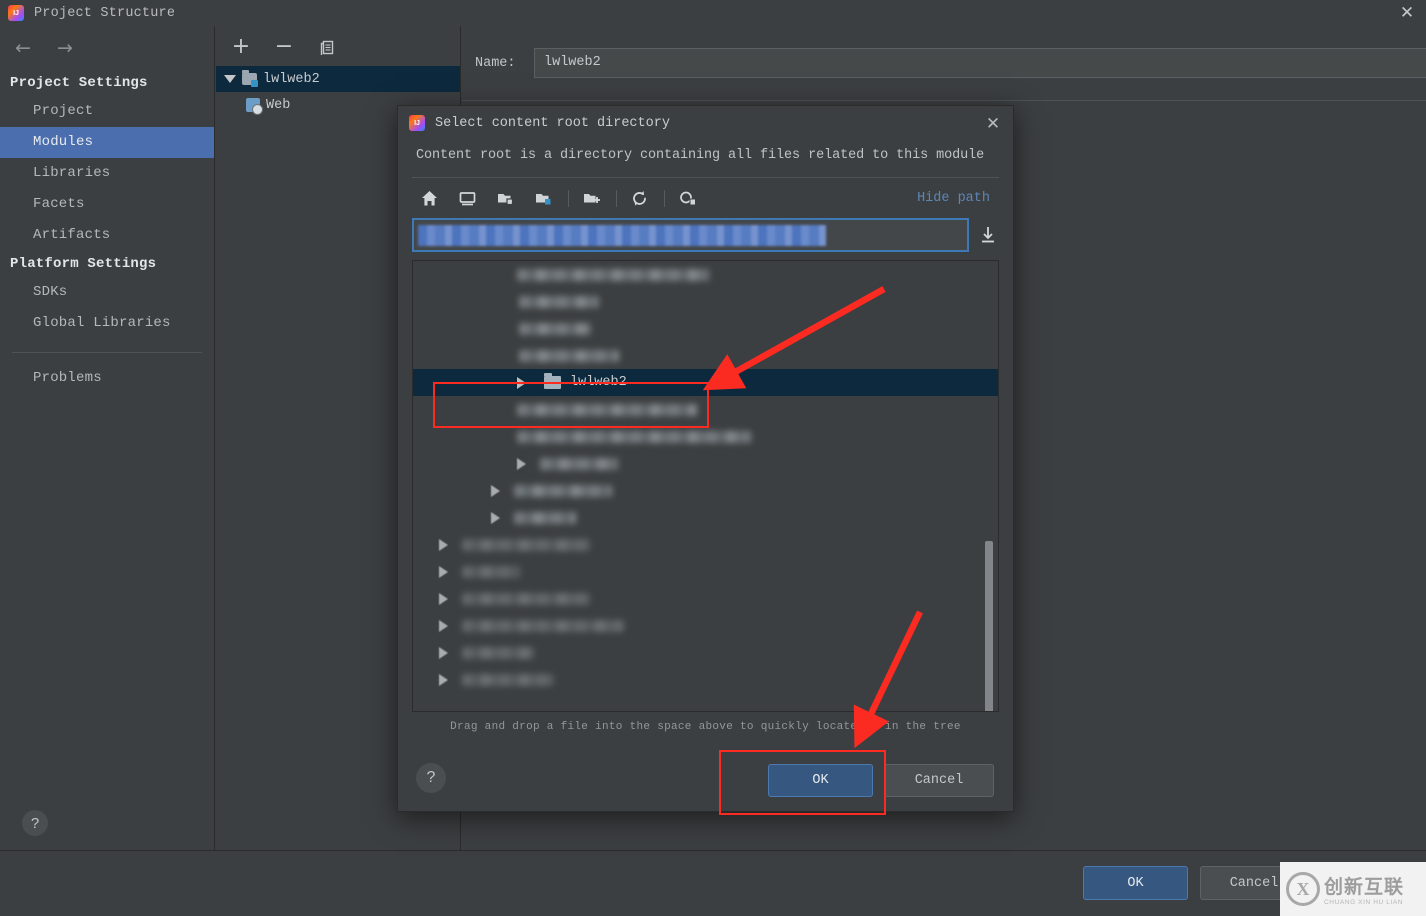 The height and width of the screenshot is (916, 1426). I want to click on sidebar-item-artifacts: Artifacts, so click(107, 235).